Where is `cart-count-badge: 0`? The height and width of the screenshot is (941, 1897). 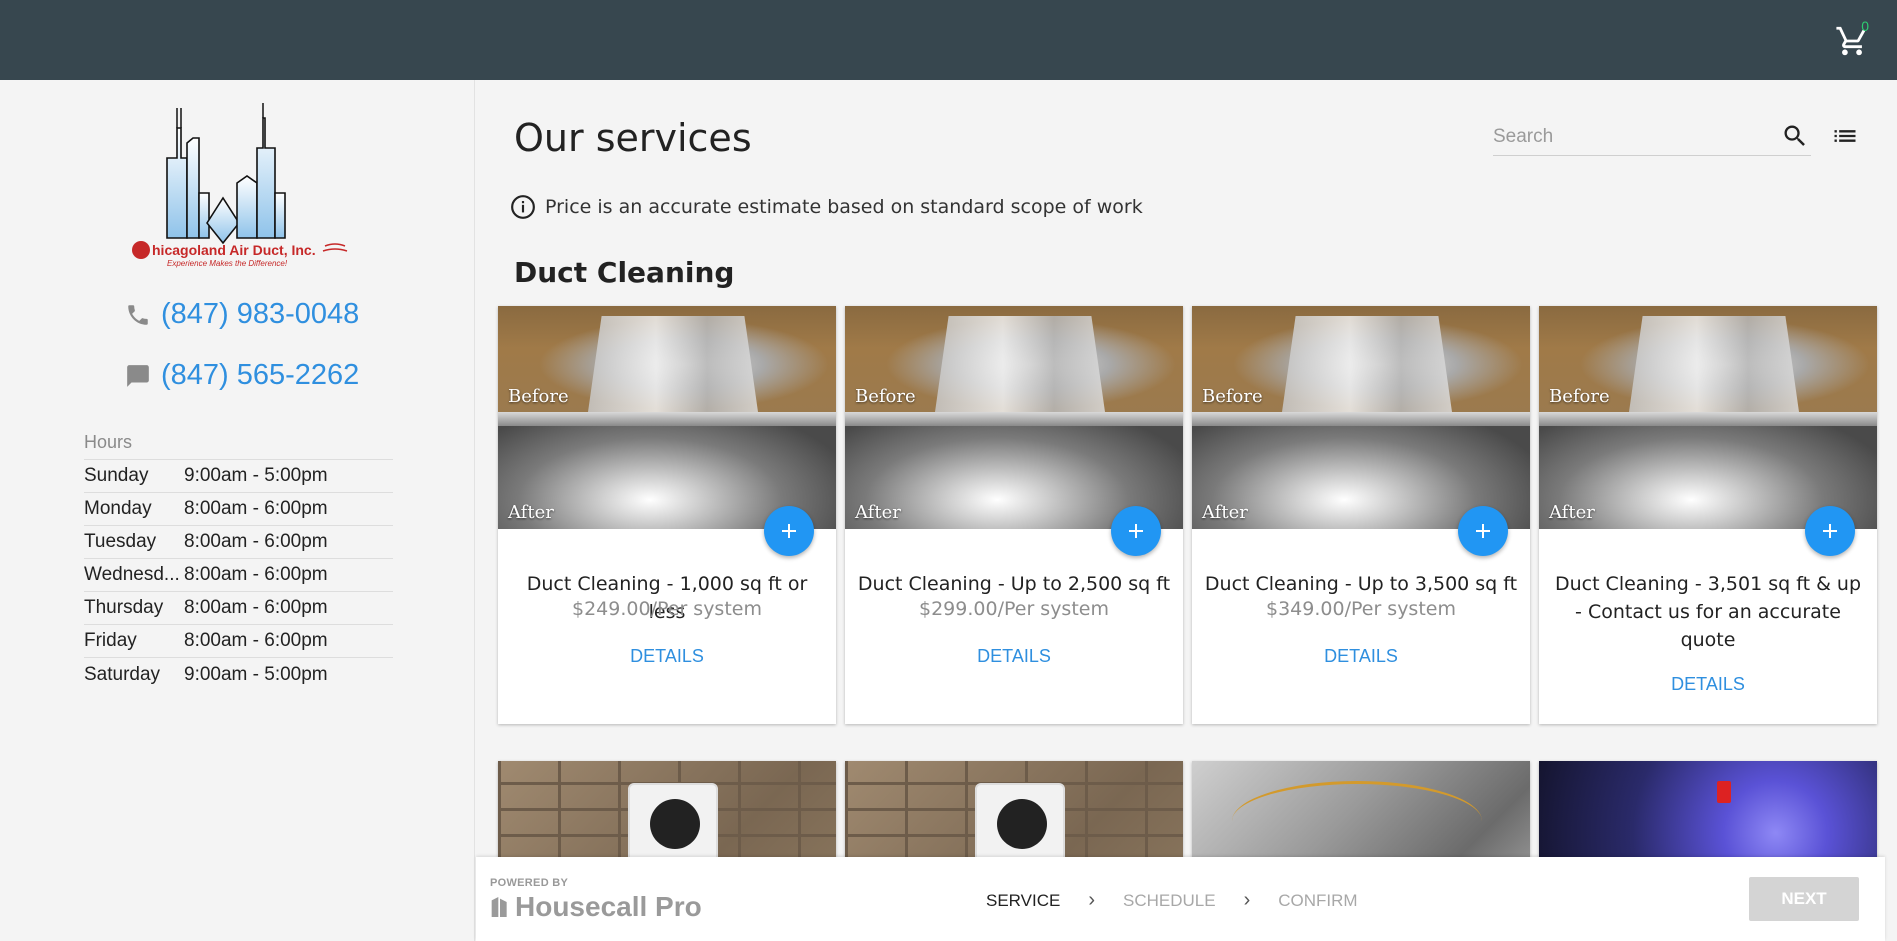
cart-count-badge: 0 is located at coordinates (1865, 26).